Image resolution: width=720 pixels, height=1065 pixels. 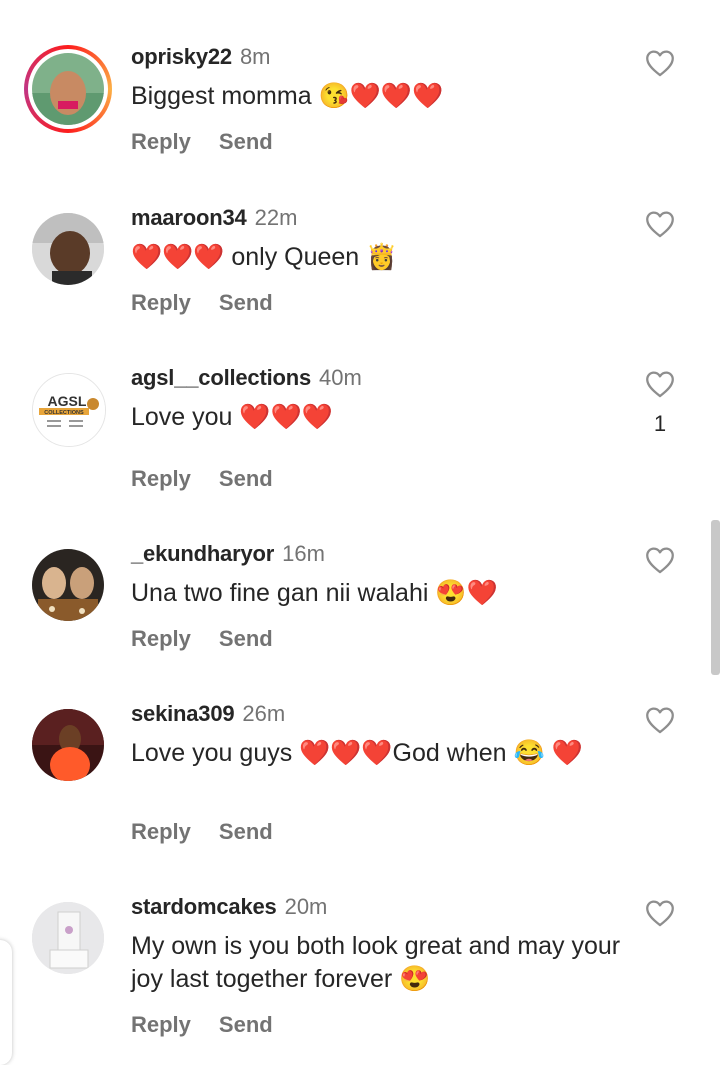 What do you see at coordinates (306, 906) in the screenshot?
I see `comment-time: 20m` at bounding box center [306, 906].